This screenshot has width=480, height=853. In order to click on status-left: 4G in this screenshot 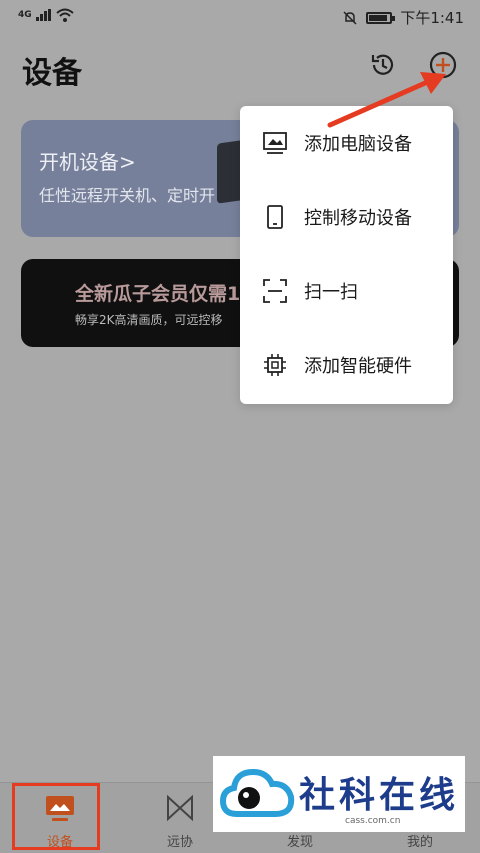, I will do `click(46, 15)`.